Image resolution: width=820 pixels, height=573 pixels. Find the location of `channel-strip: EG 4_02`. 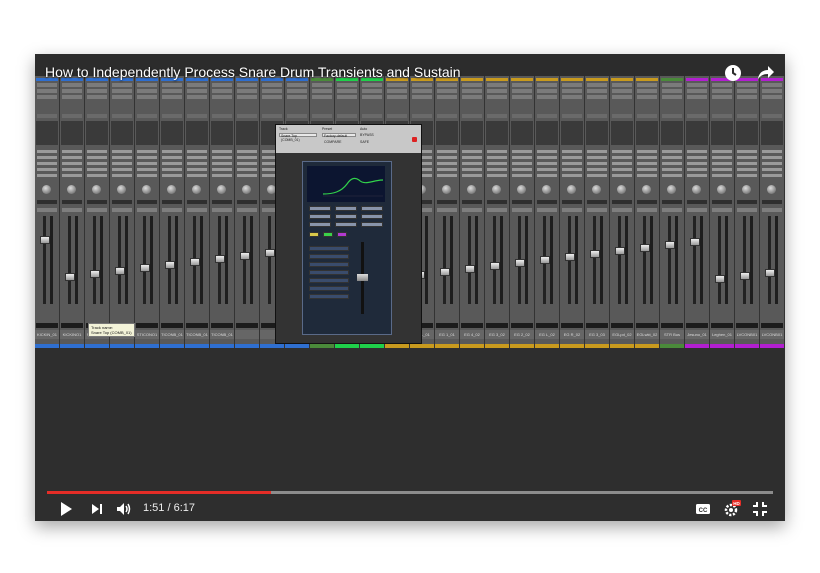

channel-strip: EG 4_02 is located at coordinates (472, 212).